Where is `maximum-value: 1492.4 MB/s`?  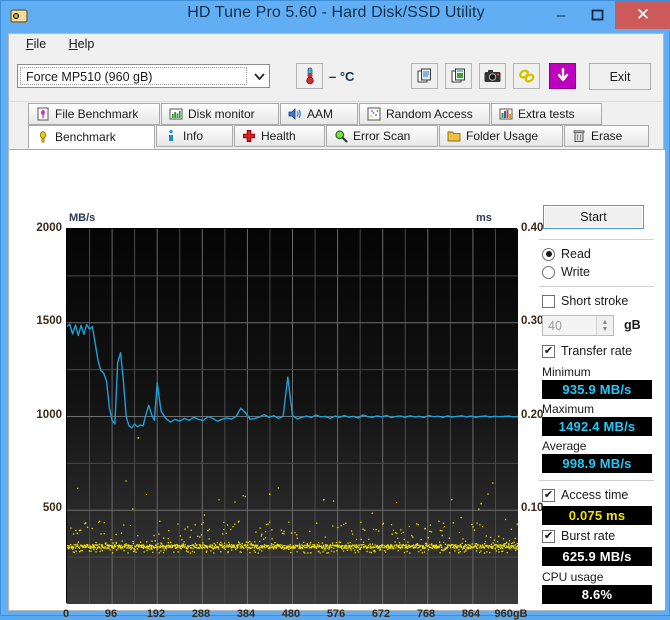 maximum-value: 1492.4 MB/s is located at coordinates (597, 426).